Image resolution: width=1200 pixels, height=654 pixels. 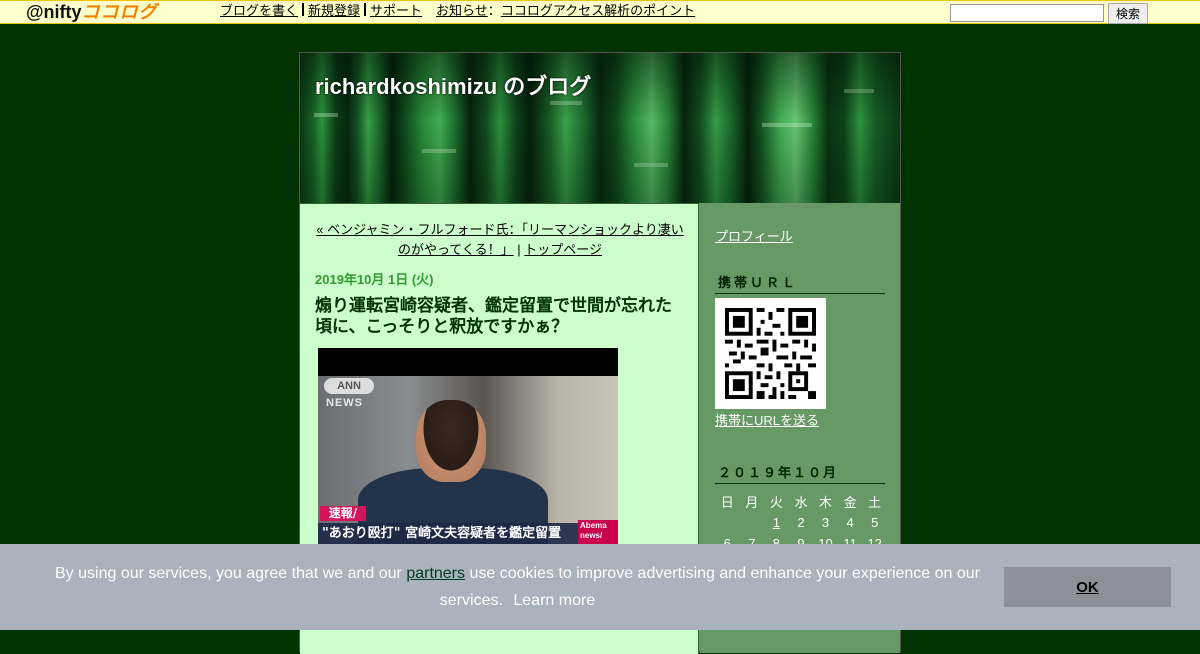 I want to click on profile-link: プロフィール, so click(x=754, y=235).